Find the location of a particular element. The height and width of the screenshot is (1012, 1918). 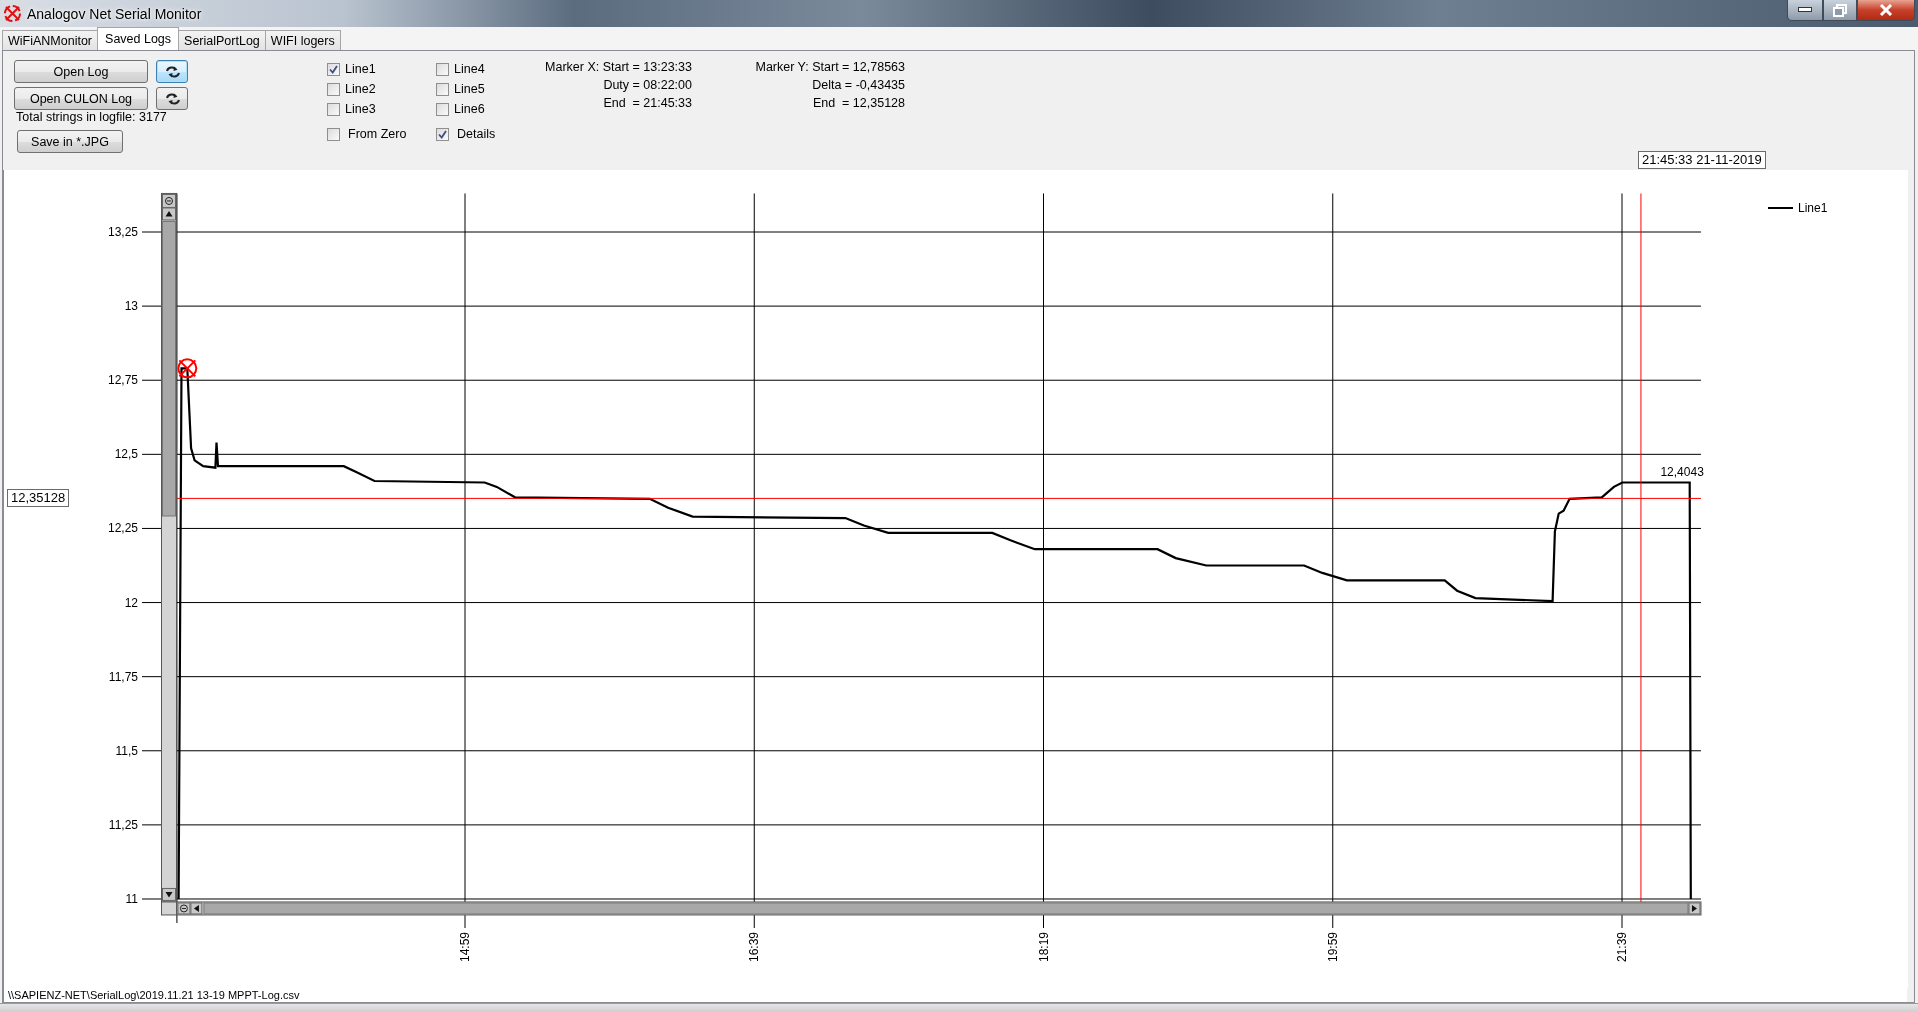

marker-y-readout: Delta = -0,43435 is located at coordinates (858, 85).